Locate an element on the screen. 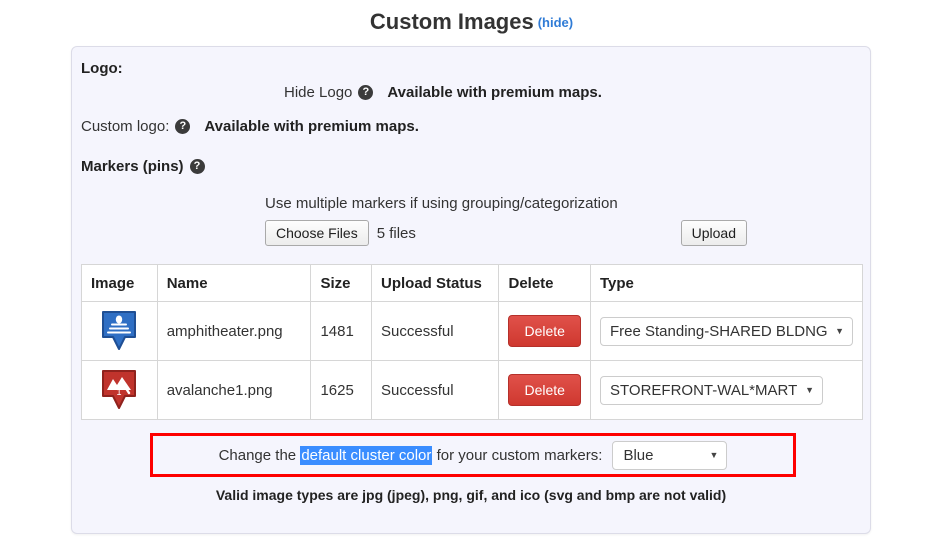 Image resolution: width=943 pixels, height=554 pixels. type-select-wrap: Free Standing-SHARED BLDNG ▼ is located at coordinates (726, 331).